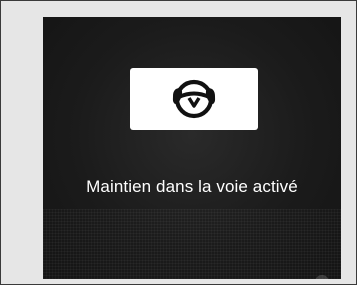 This screenshot has width=357, height=285. I want to click on lane-keeping-indicator, so click(194, 99).